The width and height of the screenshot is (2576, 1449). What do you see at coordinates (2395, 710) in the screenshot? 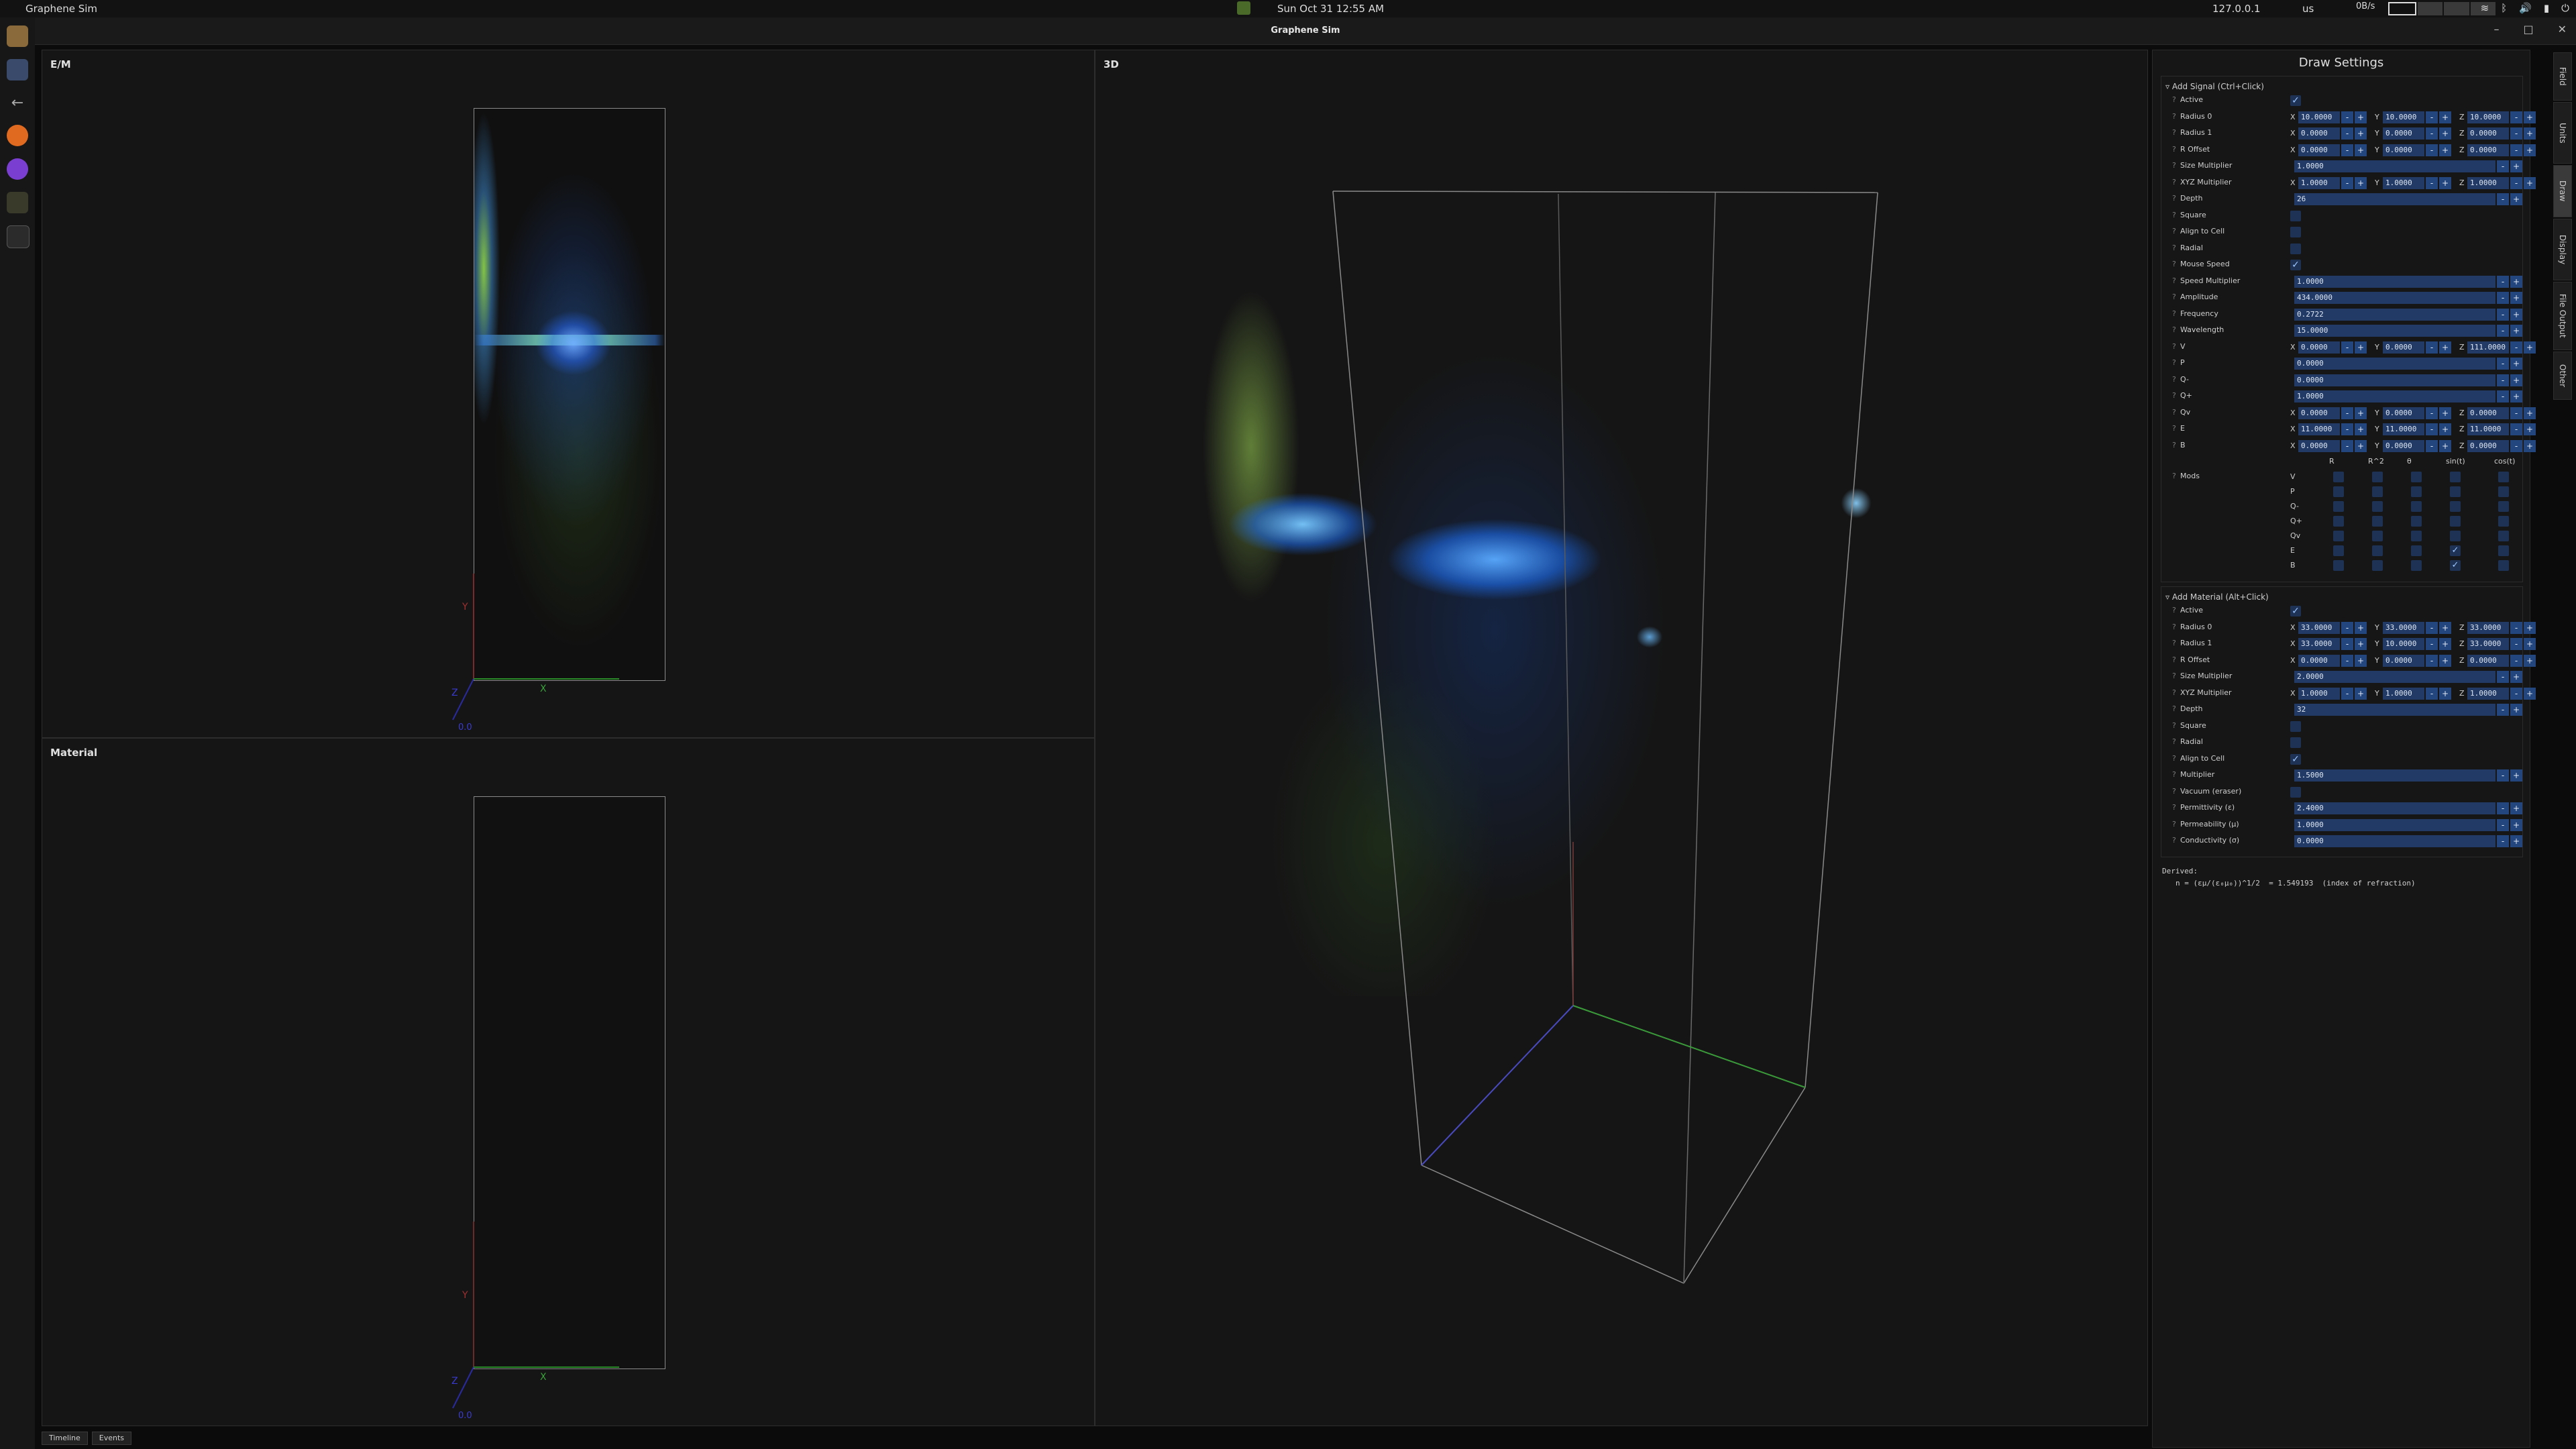
I see `material-field-depth: 32` at bounding box center [2395, 710].